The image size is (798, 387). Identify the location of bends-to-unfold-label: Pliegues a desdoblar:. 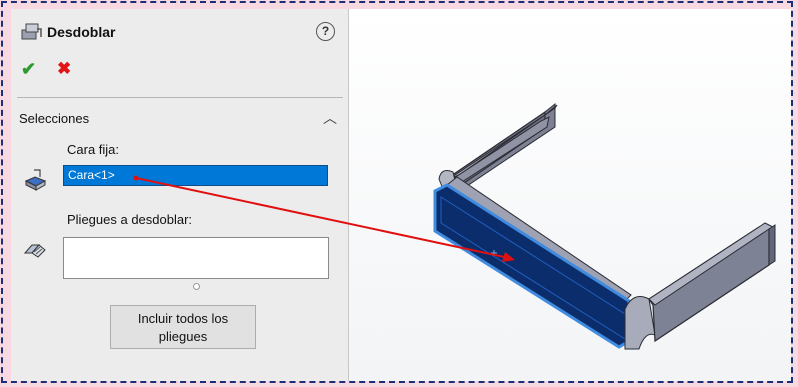
(130, 219).